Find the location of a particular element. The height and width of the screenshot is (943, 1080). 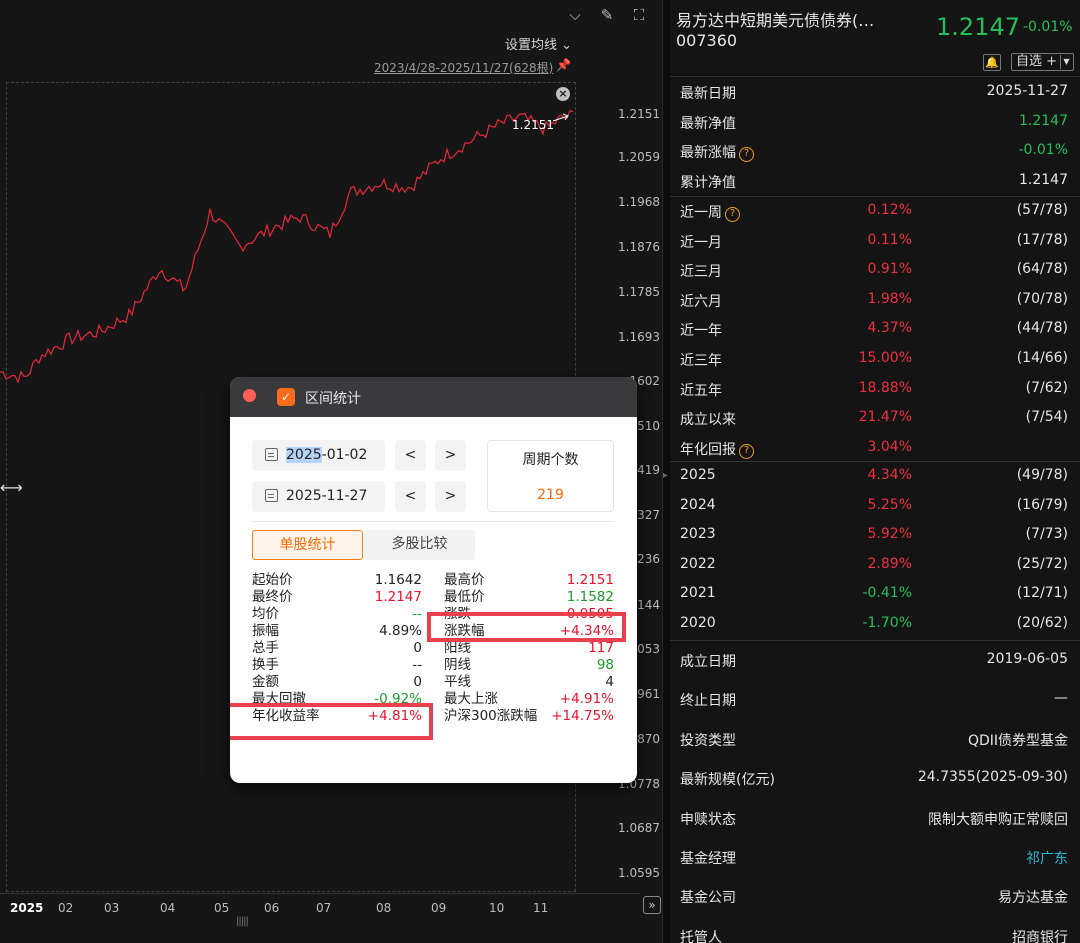

stat-value: 1.1582 is located at coordinates (590, 597).